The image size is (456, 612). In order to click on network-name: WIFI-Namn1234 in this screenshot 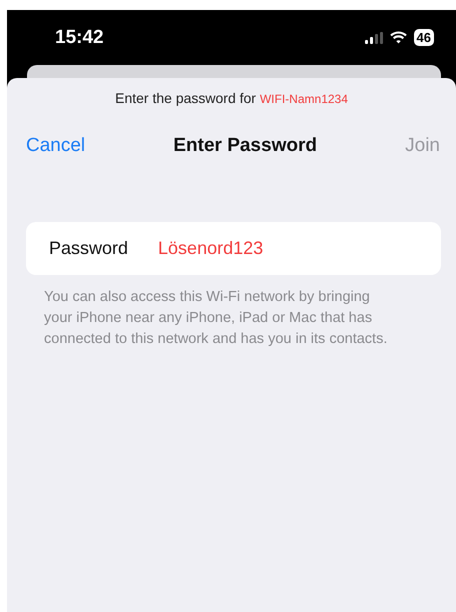, I will do `click(304, 99)`.